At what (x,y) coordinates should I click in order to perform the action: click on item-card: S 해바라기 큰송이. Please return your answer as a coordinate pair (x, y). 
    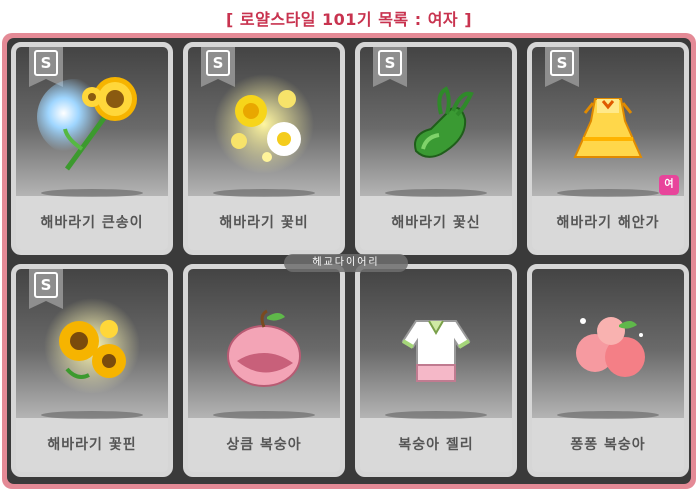
    Looking at the image, I should click on (92, 148).